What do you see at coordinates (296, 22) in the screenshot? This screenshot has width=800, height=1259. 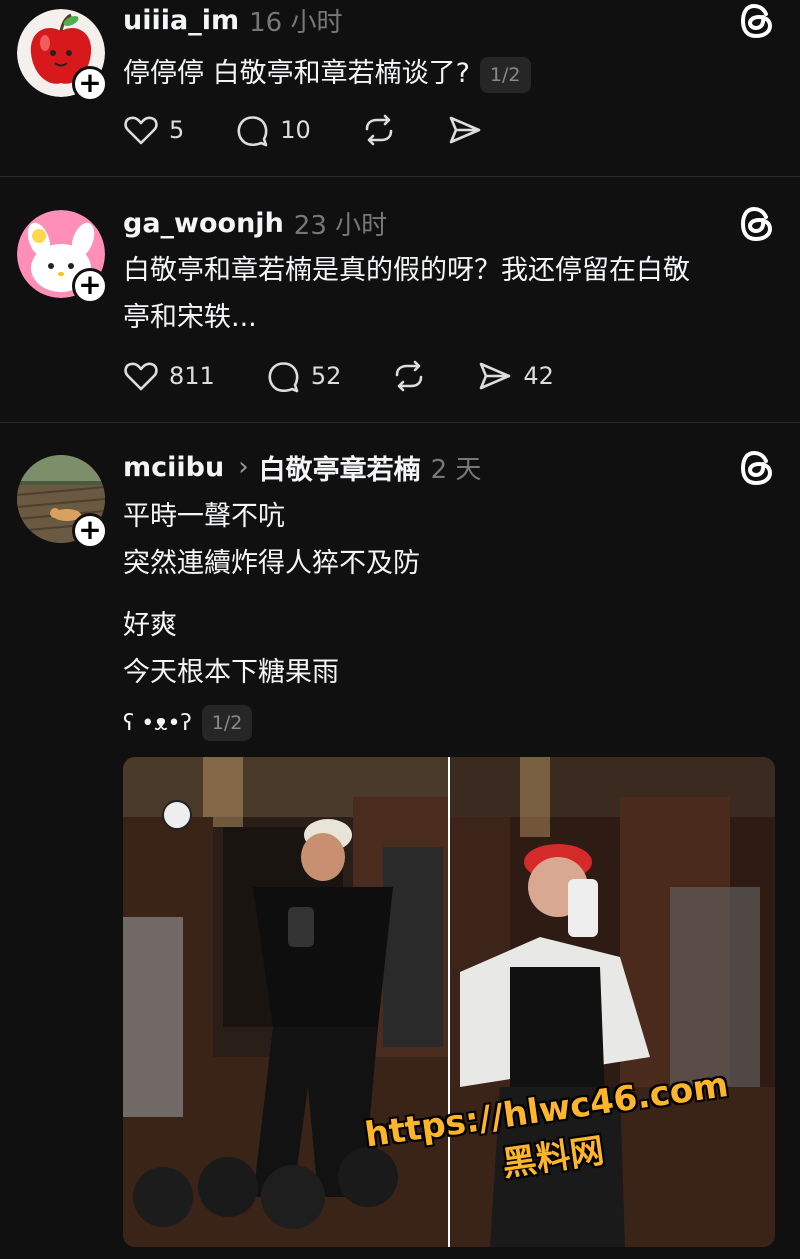 I see `post-time: 16 小时` at bounding box center [296, 22].